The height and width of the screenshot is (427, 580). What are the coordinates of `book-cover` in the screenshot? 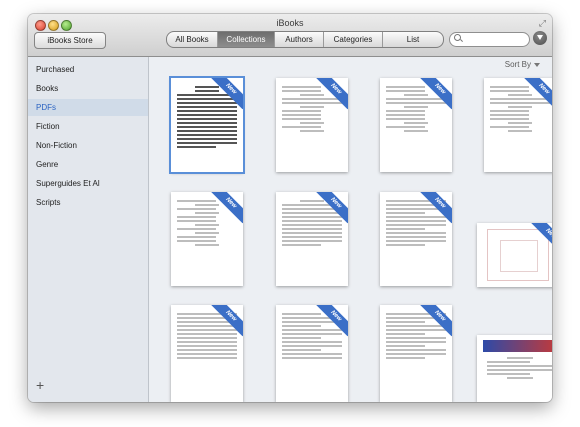 It's located at (514, 368).